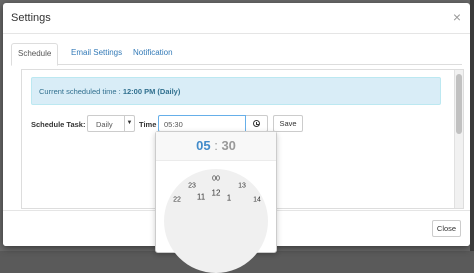 The image size is (474, 273). Describe the element at coordinates (459, 104) in the screenshot. I see `scrollbar-thumb` at that location.